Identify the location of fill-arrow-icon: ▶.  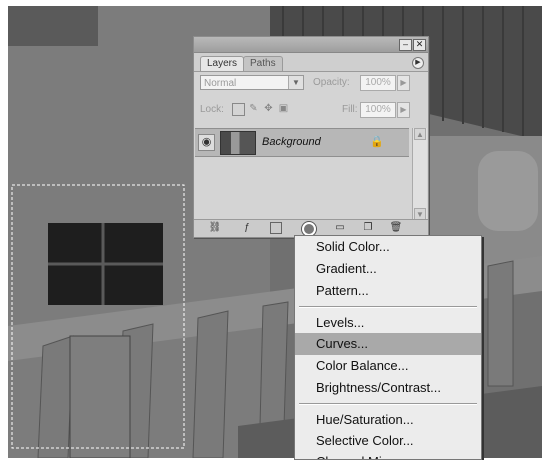
(403, 110).